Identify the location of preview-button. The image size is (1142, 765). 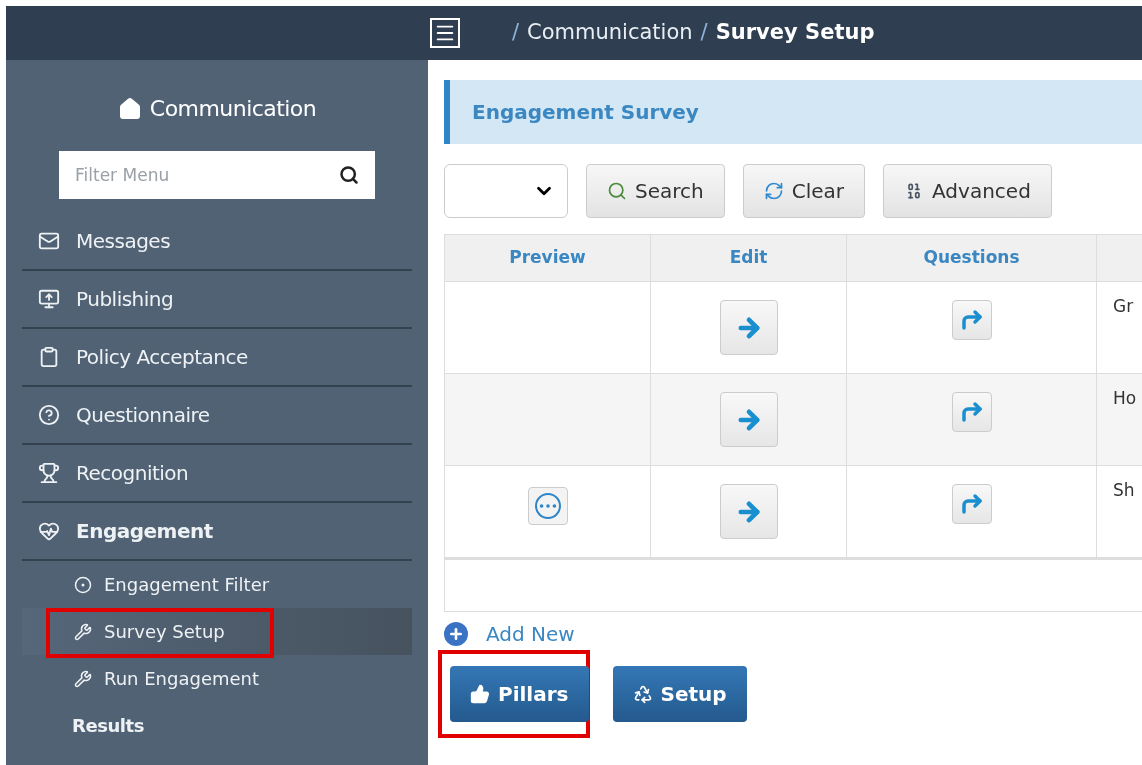
(547, 505).